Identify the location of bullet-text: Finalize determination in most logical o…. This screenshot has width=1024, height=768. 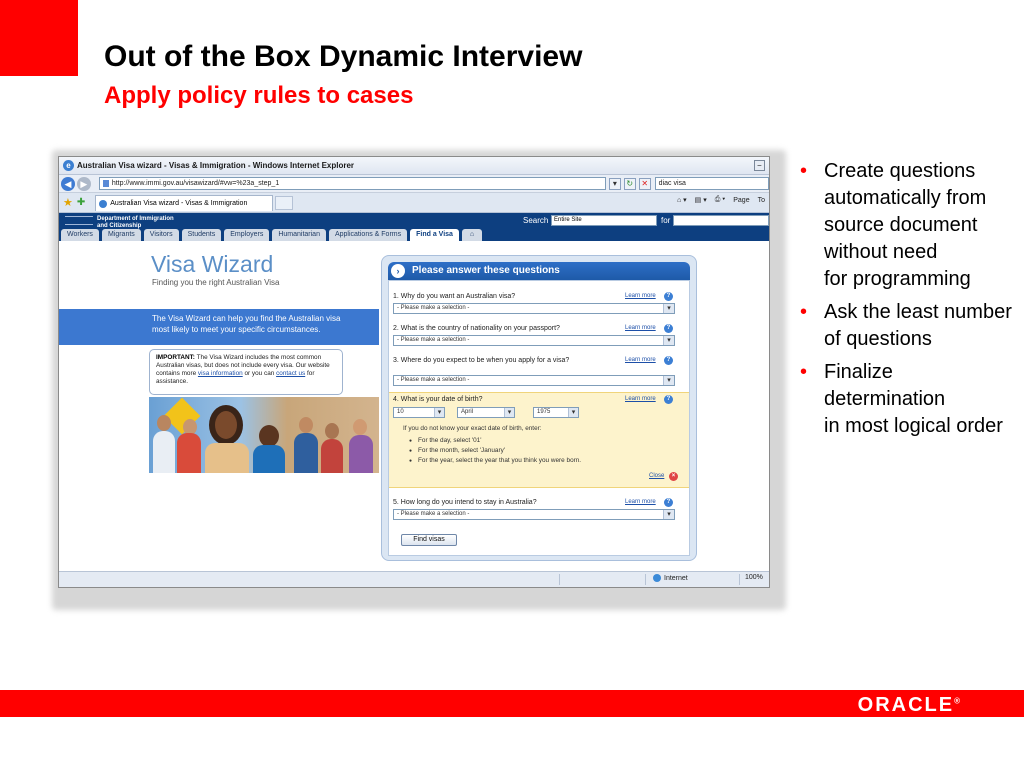
(913, 399).